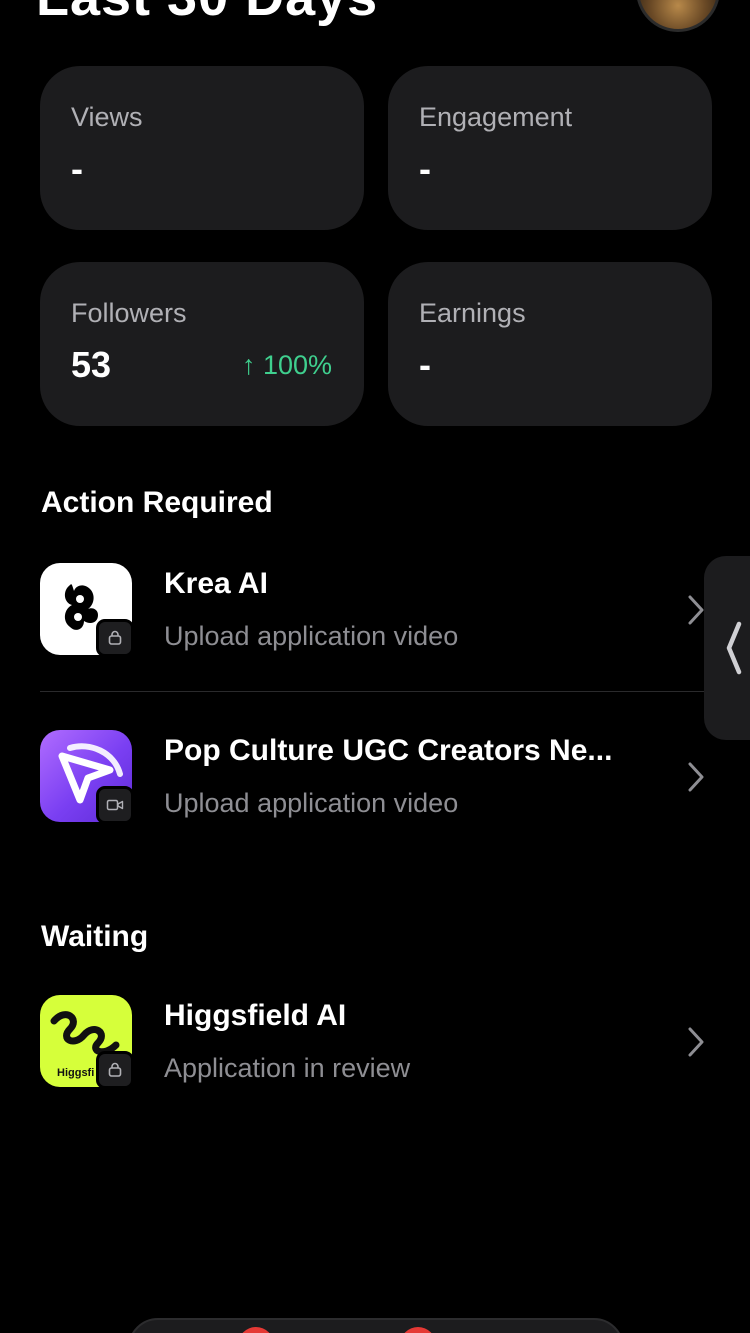  What do you see at coordinates (550, 344) in the screenshot?
I see `earnings-card: Earnings -` at bounding box center [550, 344].